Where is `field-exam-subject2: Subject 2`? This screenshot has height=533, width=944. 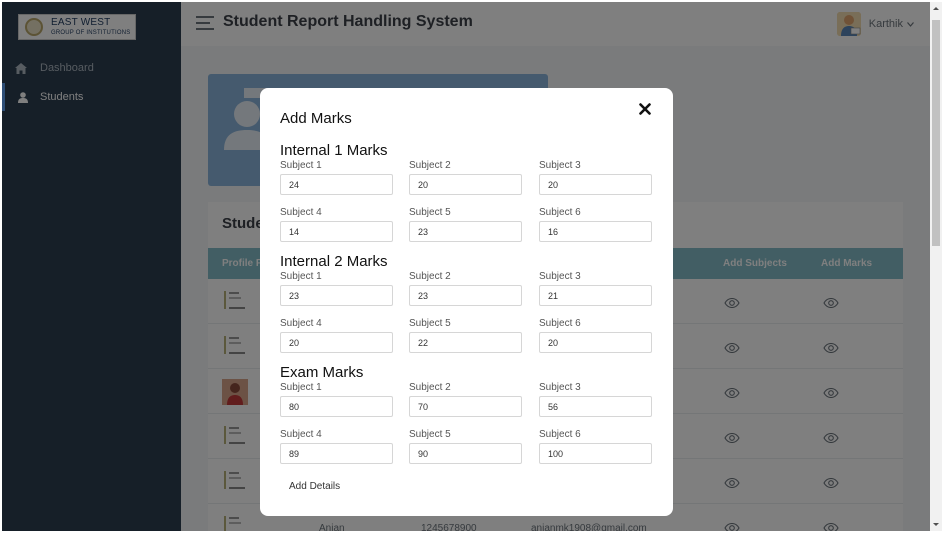 field-exam-subject2: Subject 2 is located at coordinates (465, 399).